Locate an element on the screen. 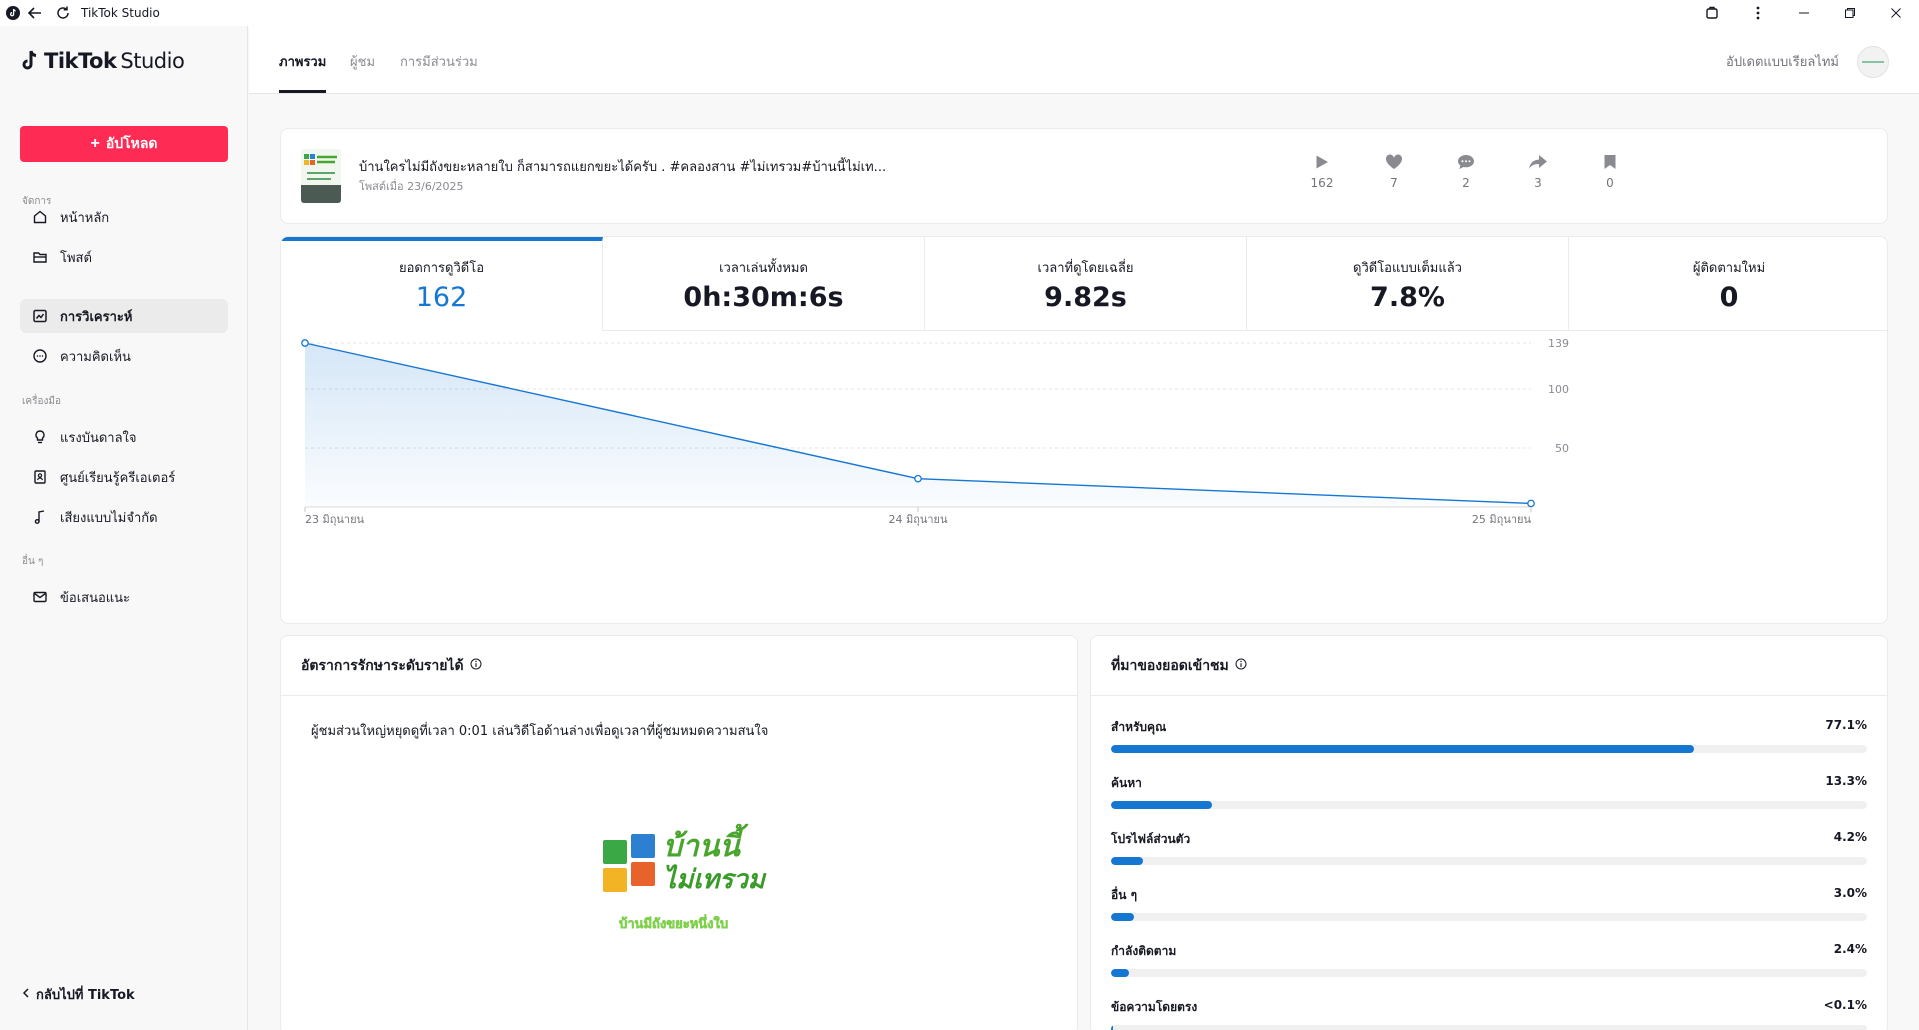 This screenshot has width=1919, height=1030. window-title: TikTok Studio is located at coordinates (120, 13).